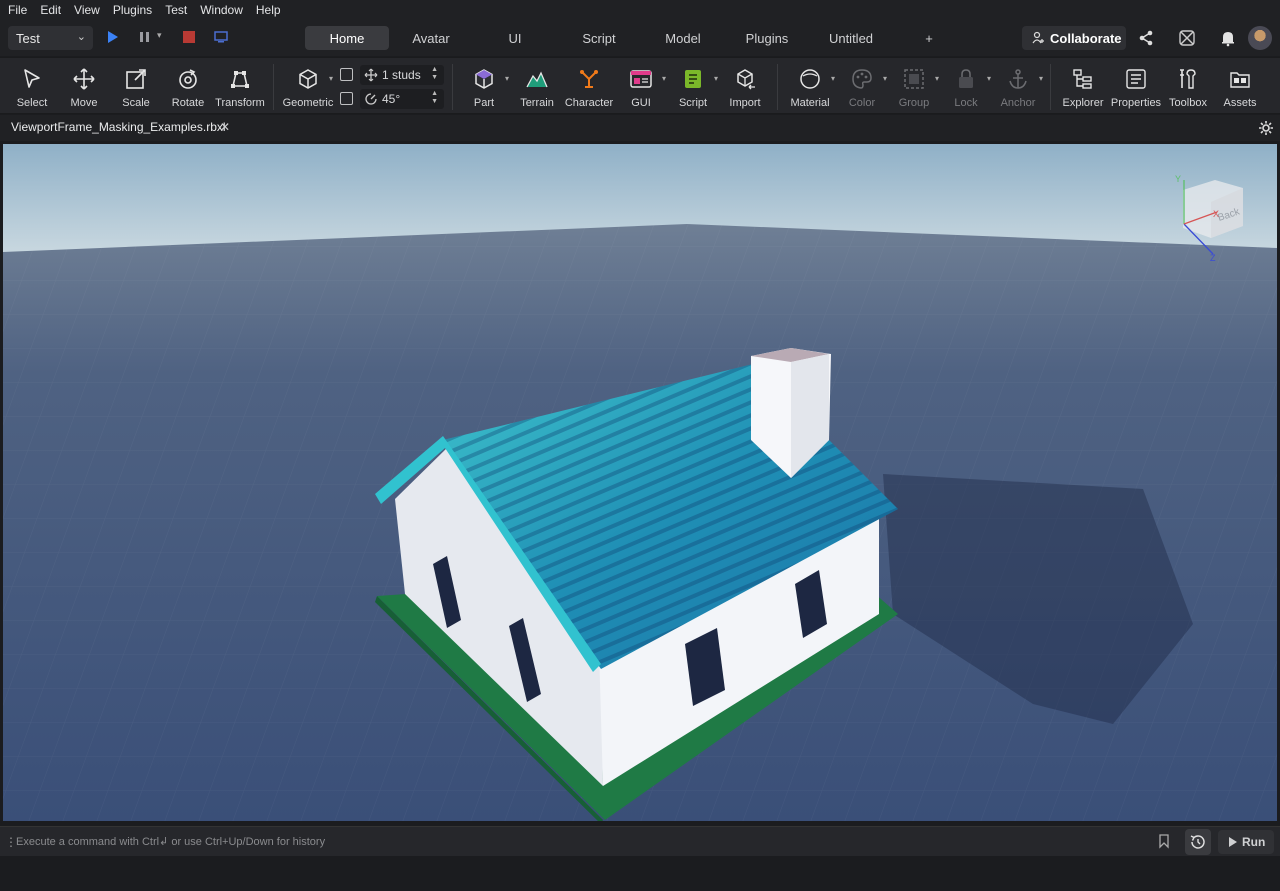  I want to click on color-button: ▾ Color, so click(862, 86).